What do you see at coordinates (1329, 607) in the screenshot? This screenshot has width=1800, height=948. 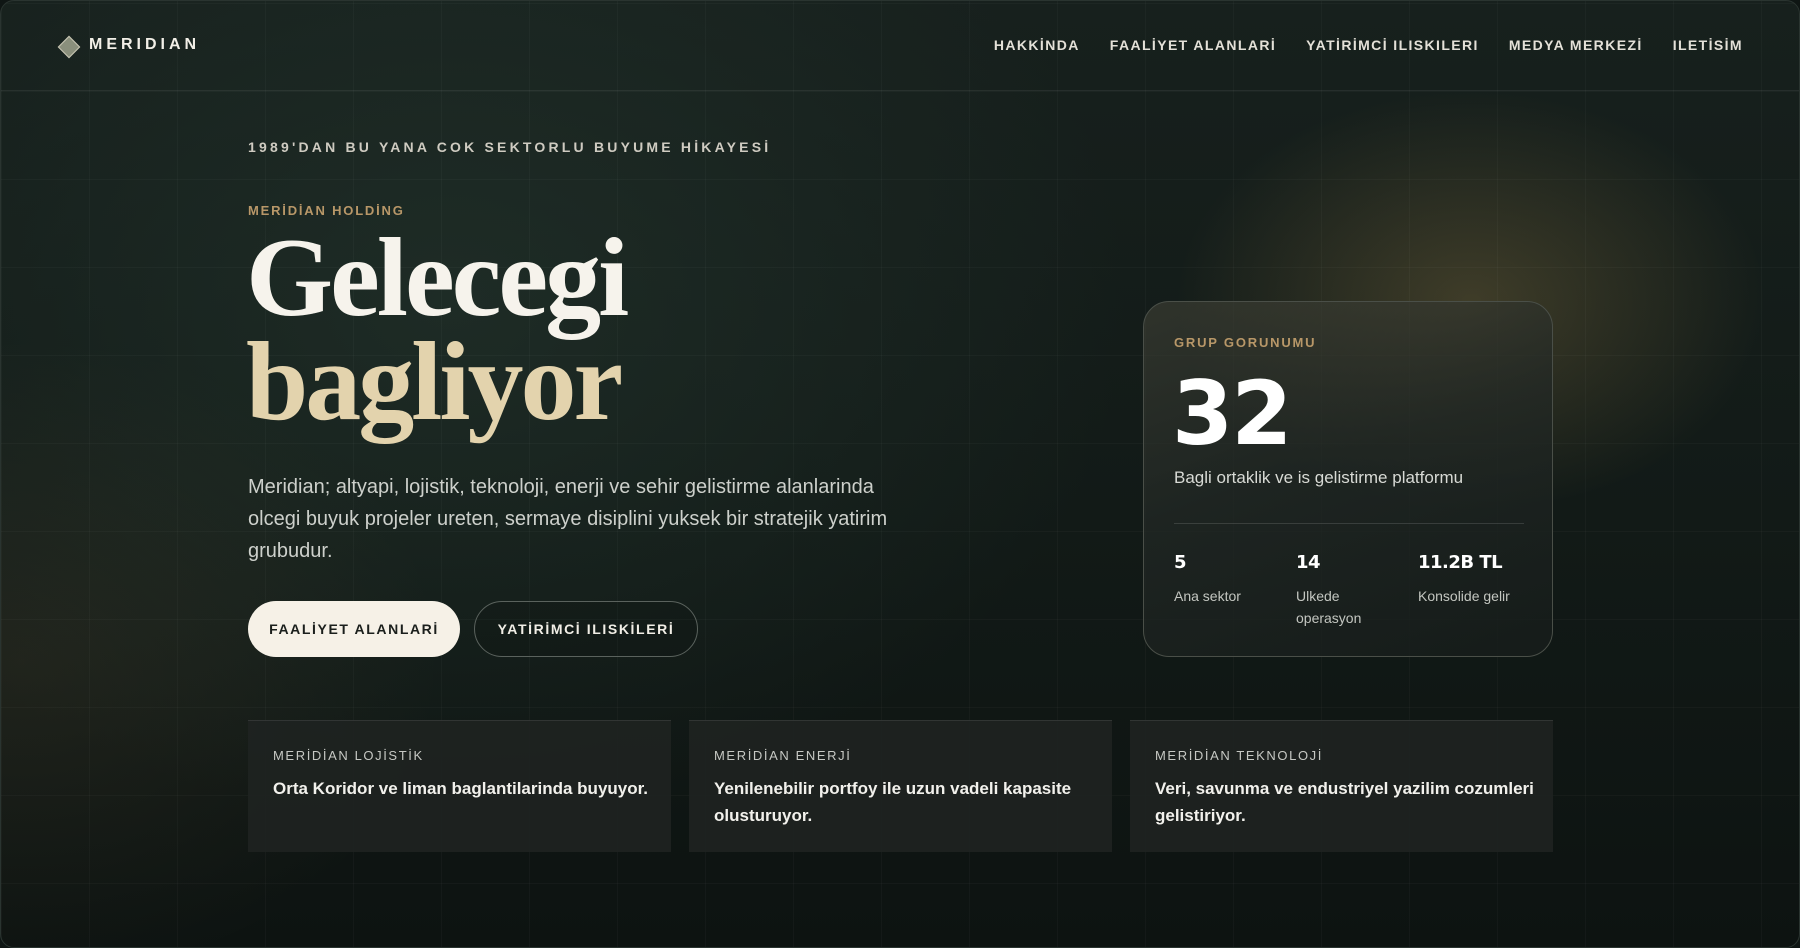 I see `stat-label: Ulkede operasyon` at bounding box center [1329, 607].